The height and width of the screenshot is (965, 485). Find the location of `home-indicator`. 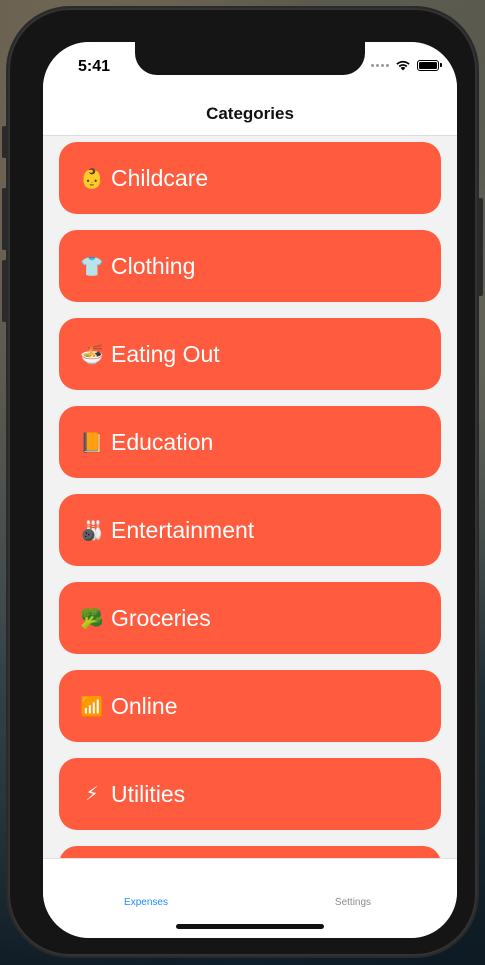

home-indicator is located at coordinates (250, 926).